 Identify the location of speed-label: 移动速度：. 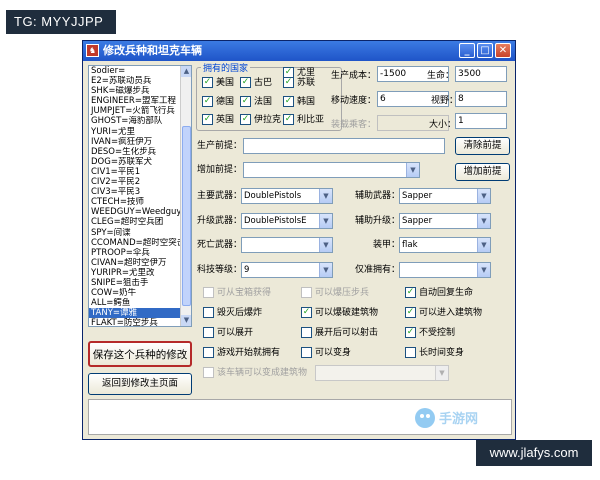
(354, 101).